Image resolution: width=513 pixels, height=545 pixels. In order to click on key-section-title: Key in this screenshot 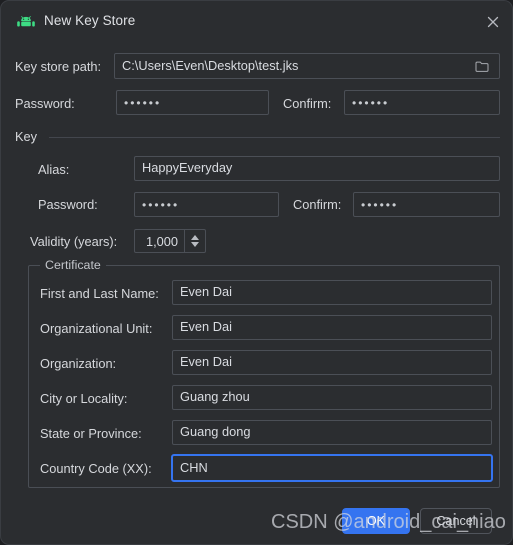, I will do `click(30, 136)`.